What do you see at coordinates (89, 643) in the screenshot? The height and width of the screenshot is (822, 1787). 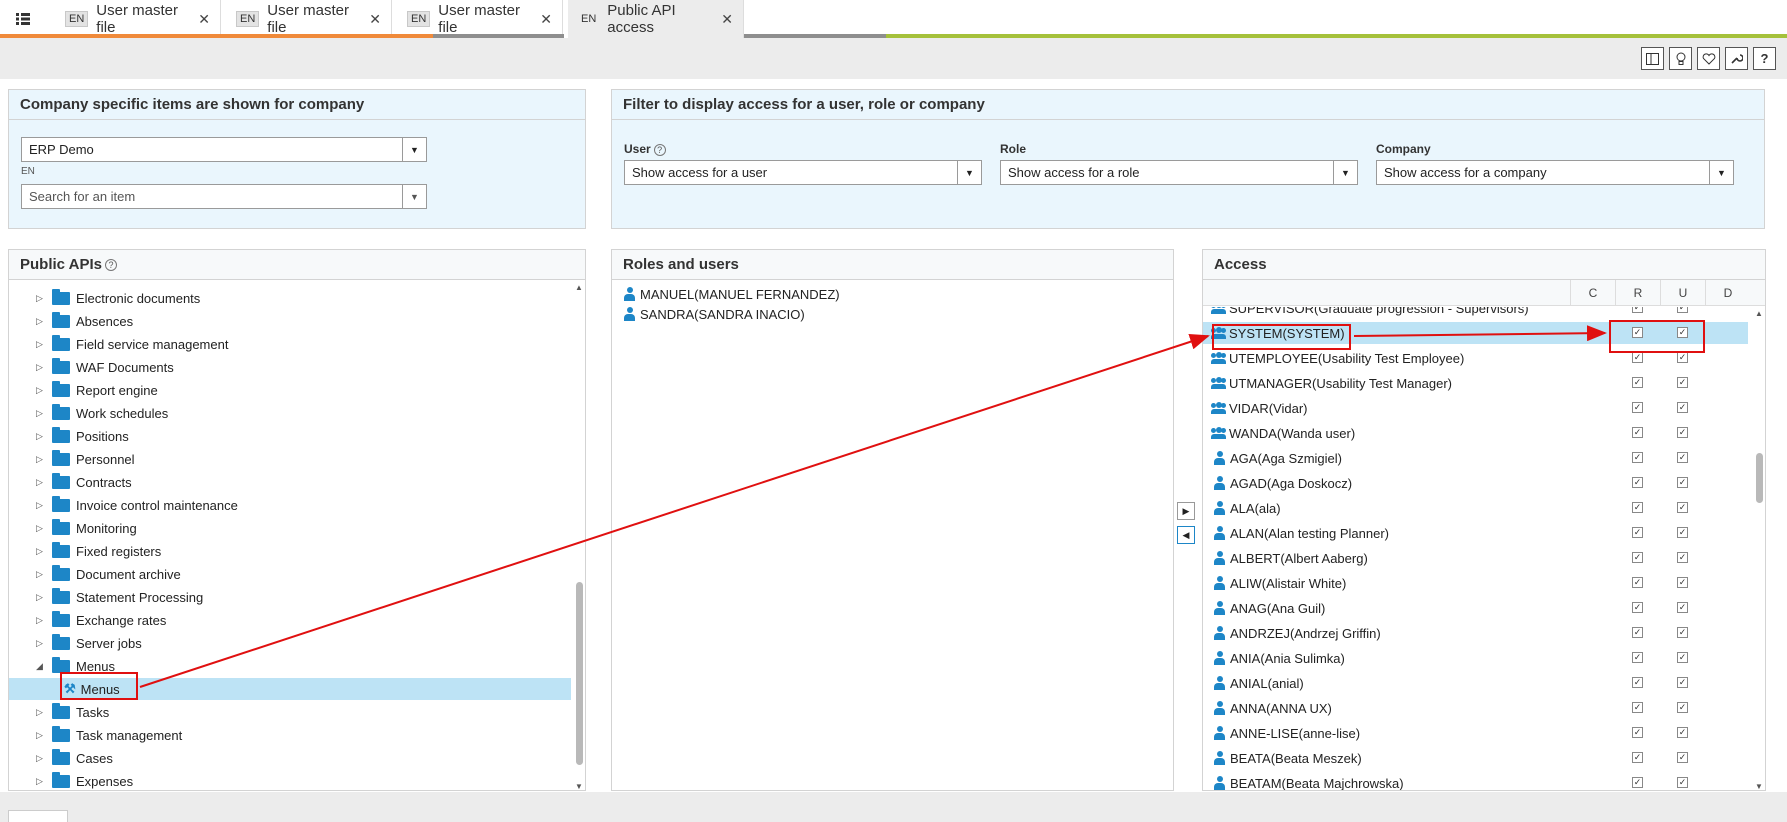 I see `tree-item: ▷ Server jobs` at bounding box center [89, 643].